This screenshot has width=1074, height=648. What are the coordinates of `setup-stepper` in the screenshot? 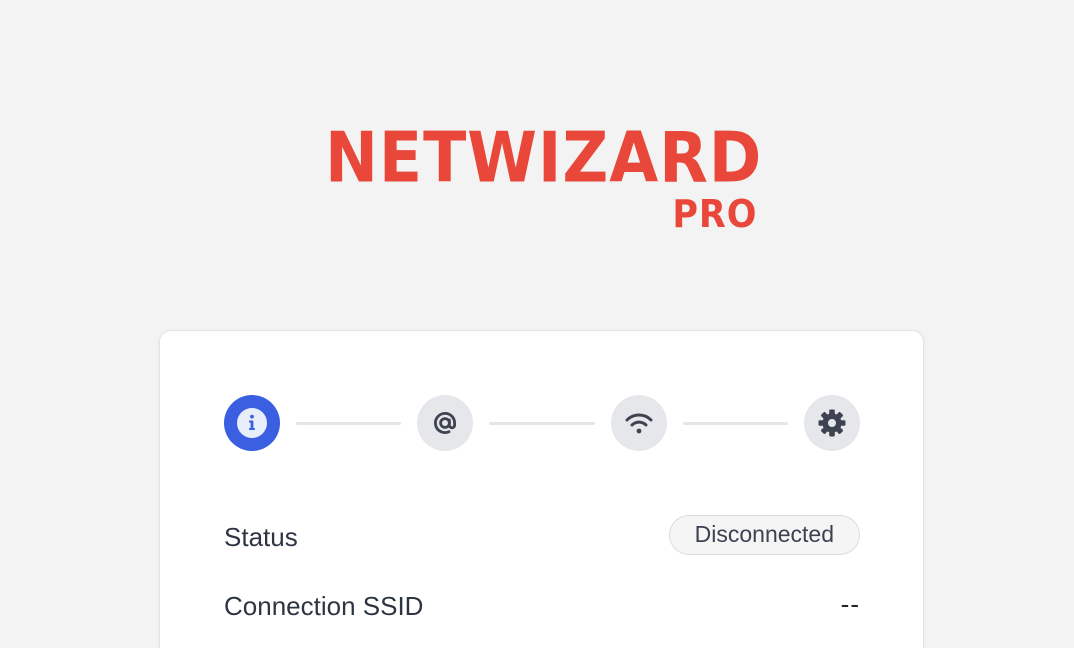 It's located at (542, 424).